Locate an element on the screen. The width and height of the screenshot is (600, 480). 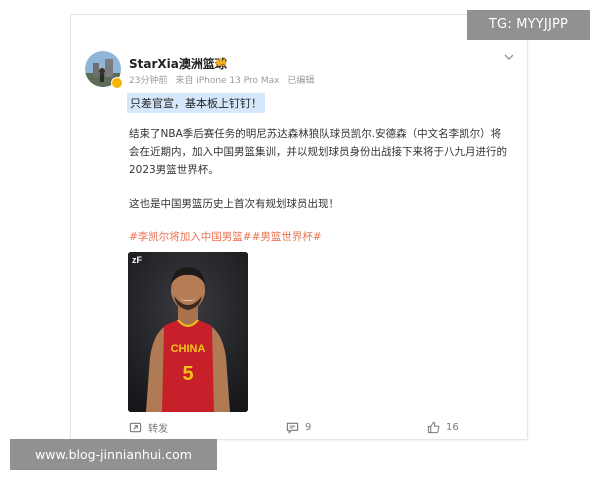
comment-count: 9 is located at coordinates (308, 427).